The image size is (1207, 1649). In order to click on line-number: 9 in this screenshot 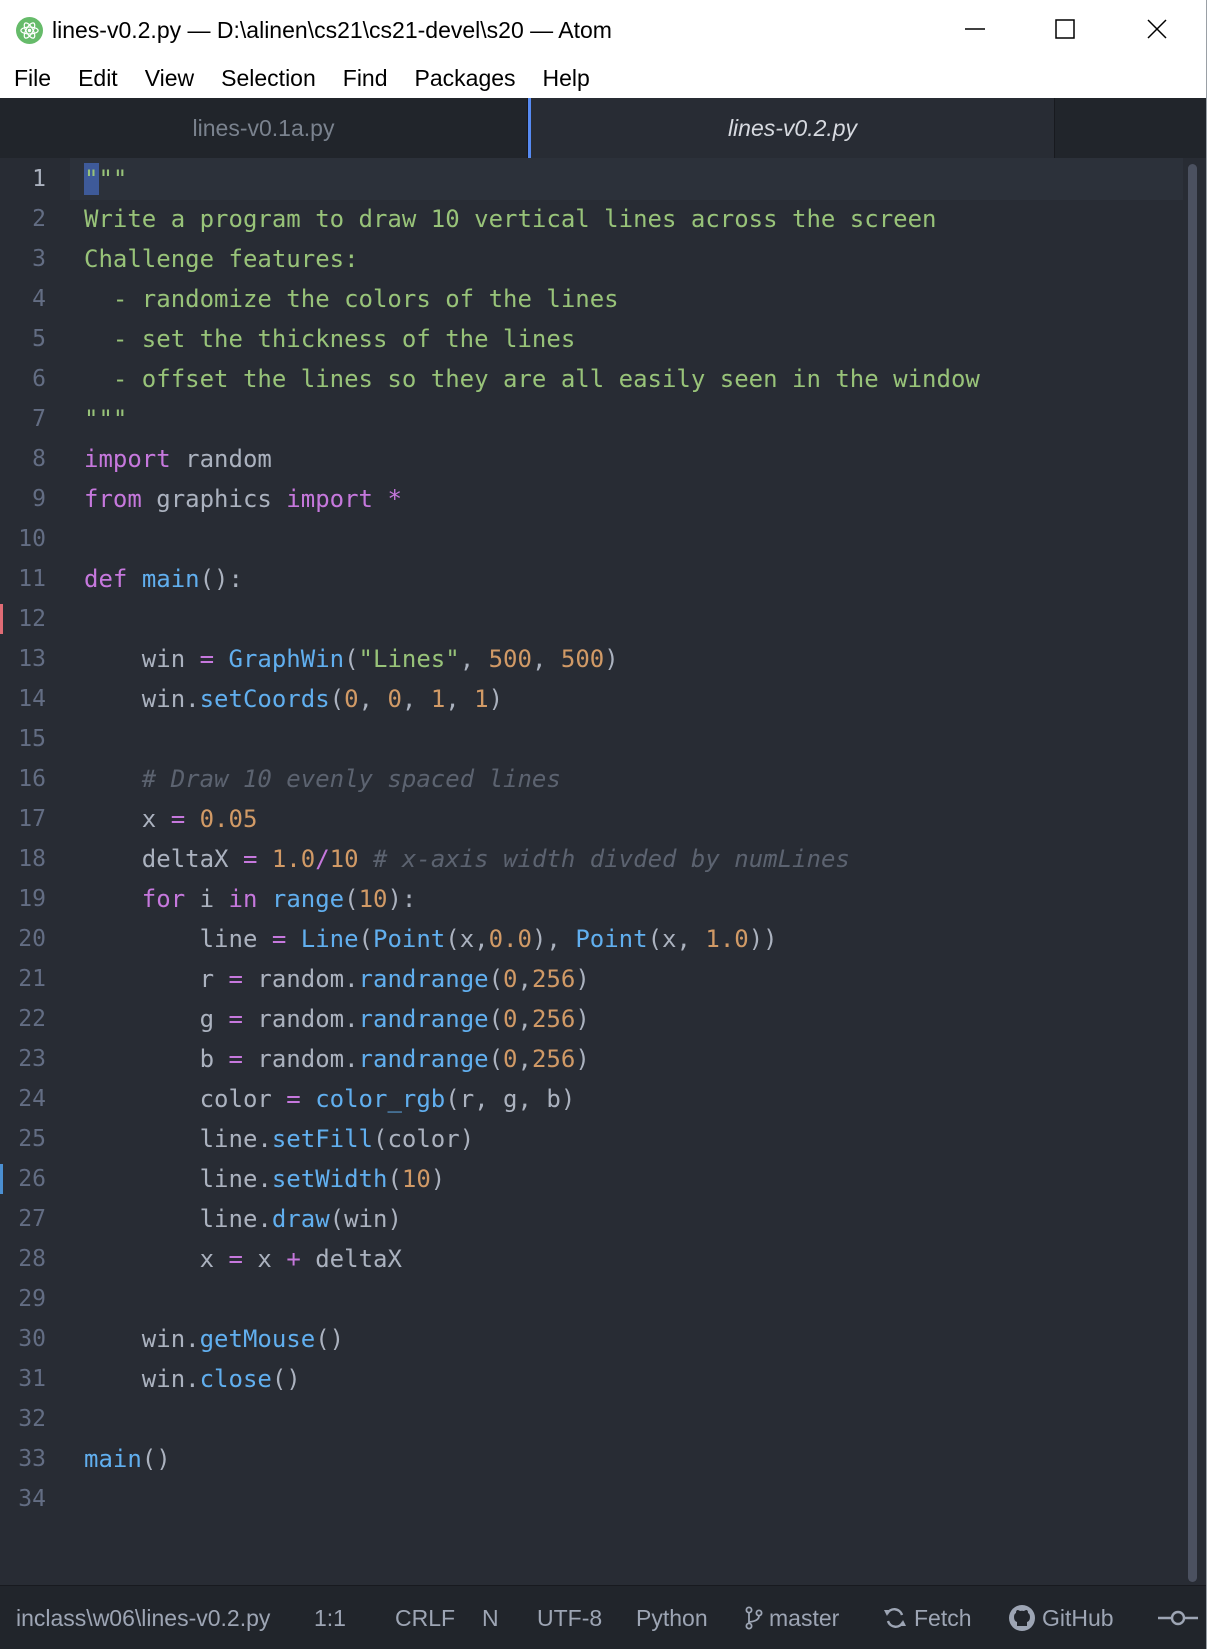, I will do `click(23, 499)`.